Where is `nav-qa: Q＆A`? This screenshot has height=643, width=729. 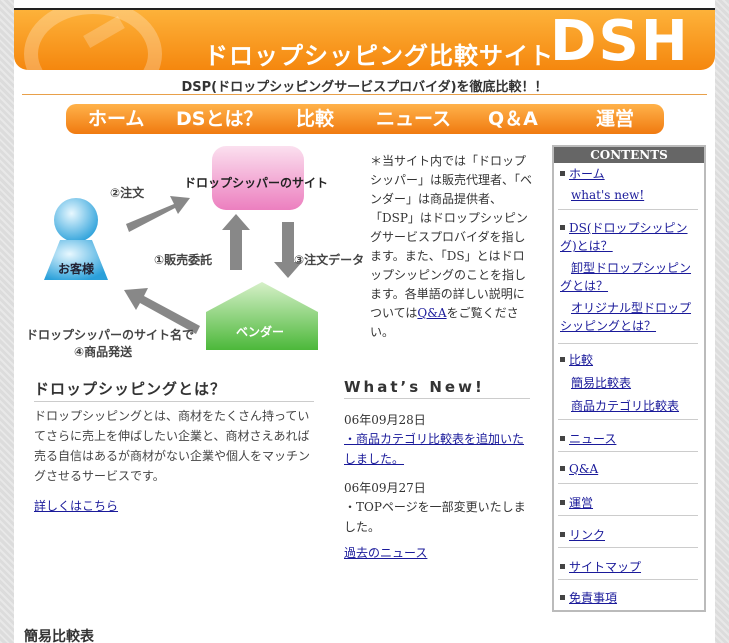 nav-qa: Q＆A is located at coordinates (513, 119).